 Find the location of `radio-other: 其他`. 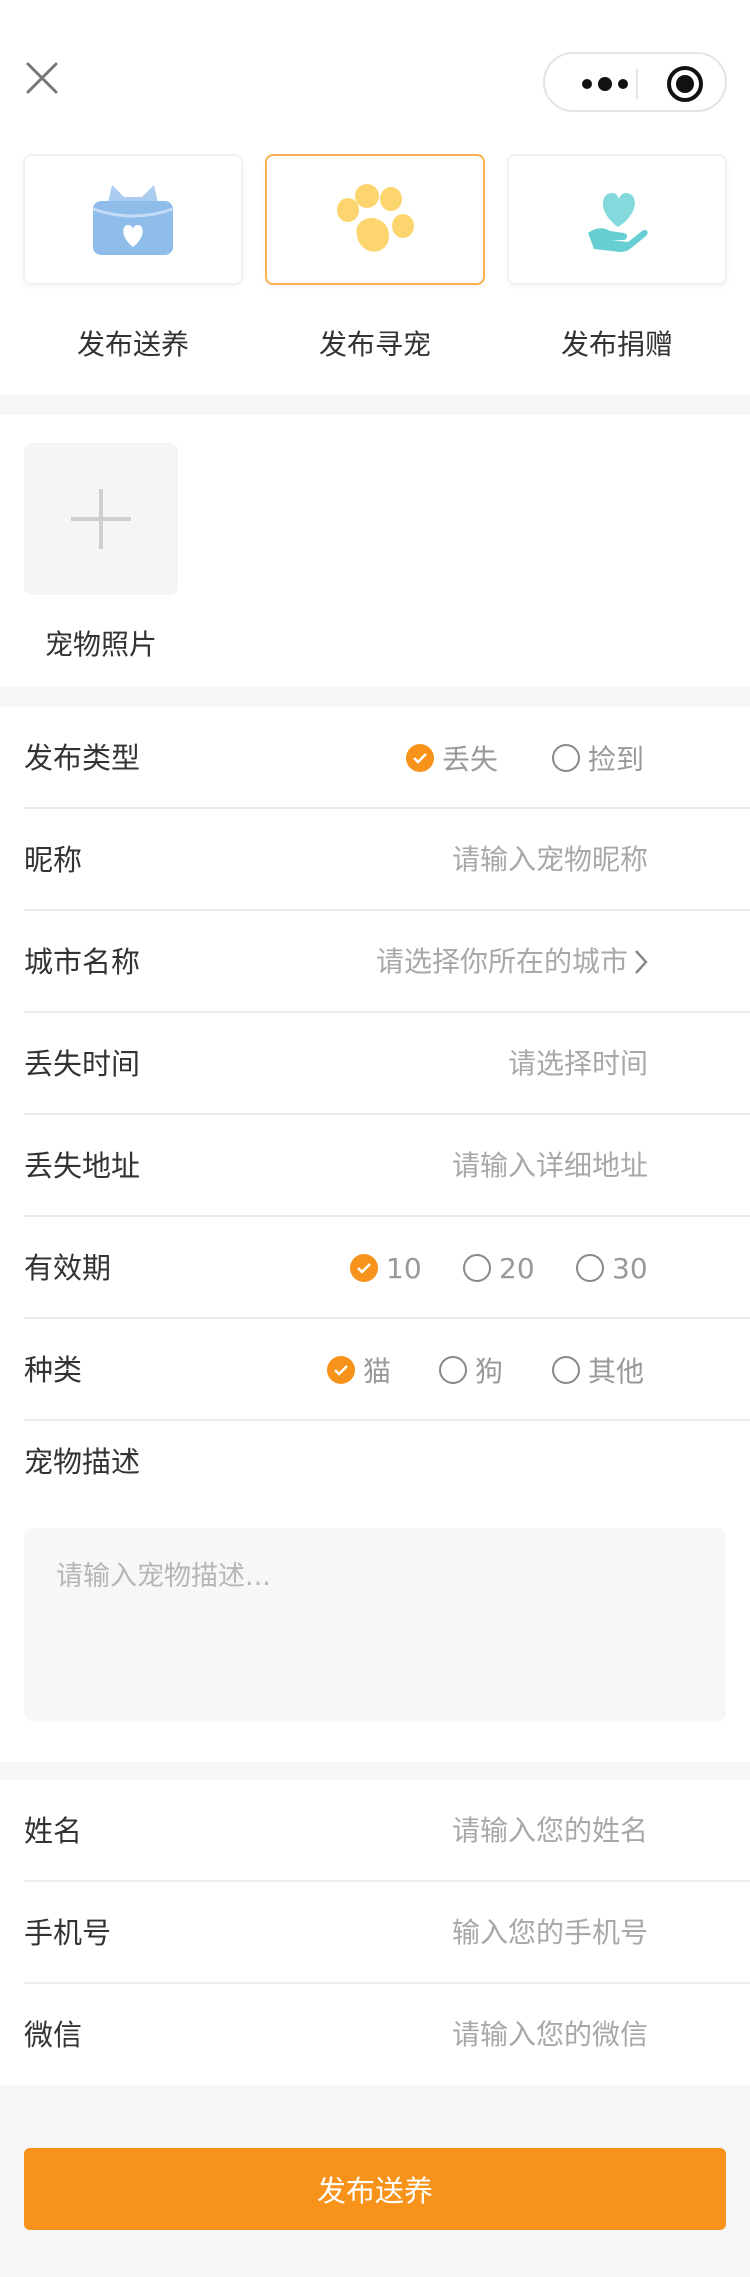

radio-other: 其他 is located at coordinates (598, 1370).